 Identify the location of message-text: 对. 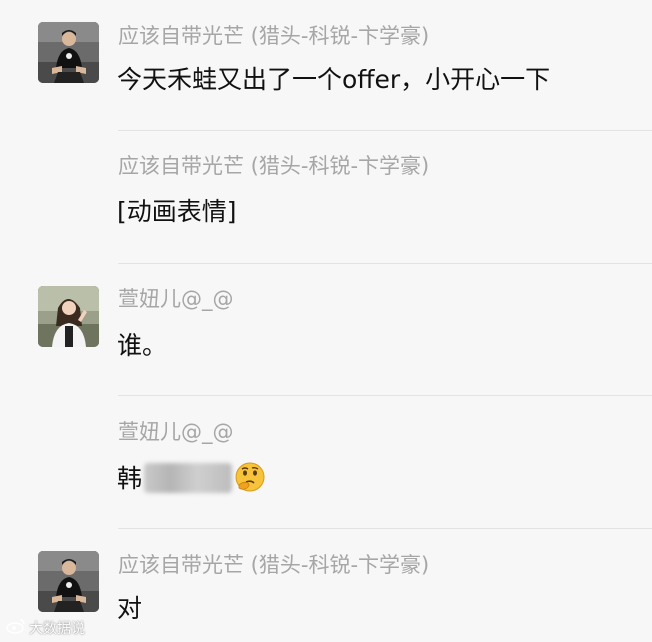
(130, 608).